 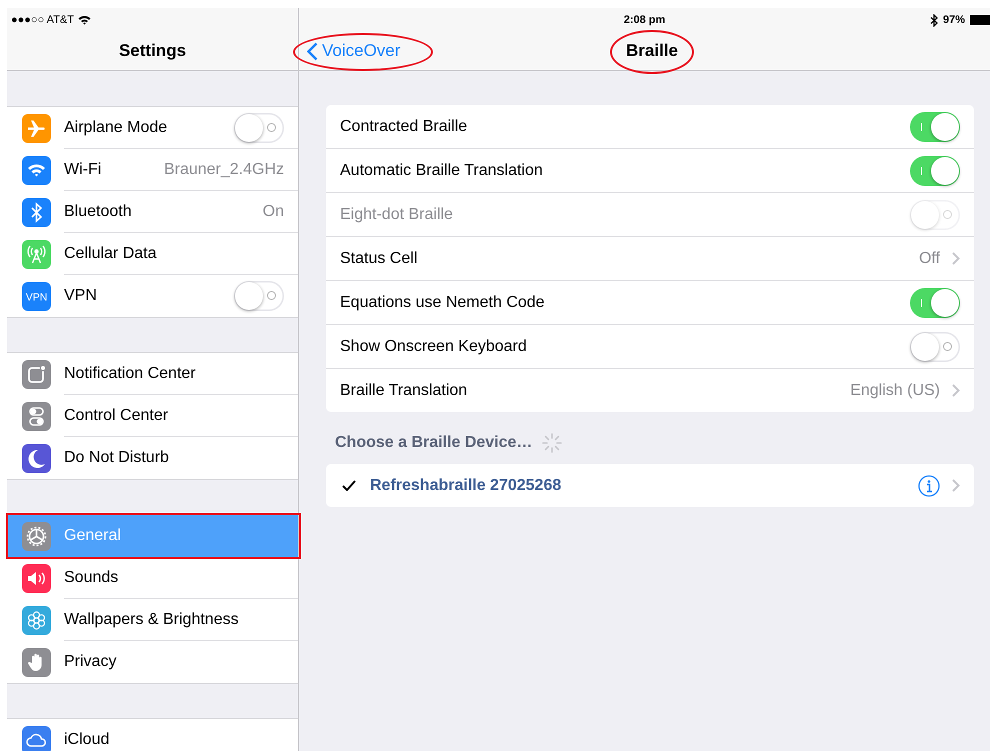 I want to click on device-name: Refreshabraille 27025268, so click(x=466, y=485).